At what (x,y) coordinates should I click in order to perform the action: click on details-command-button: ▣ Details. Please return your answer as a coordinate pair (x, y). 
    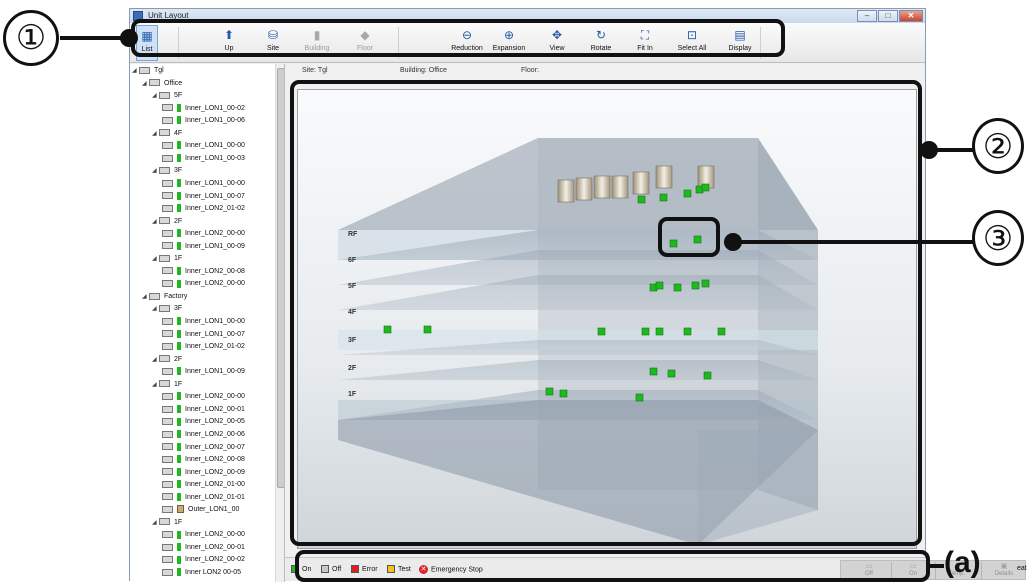
    Looking at the image, I should click on (1004, 571).